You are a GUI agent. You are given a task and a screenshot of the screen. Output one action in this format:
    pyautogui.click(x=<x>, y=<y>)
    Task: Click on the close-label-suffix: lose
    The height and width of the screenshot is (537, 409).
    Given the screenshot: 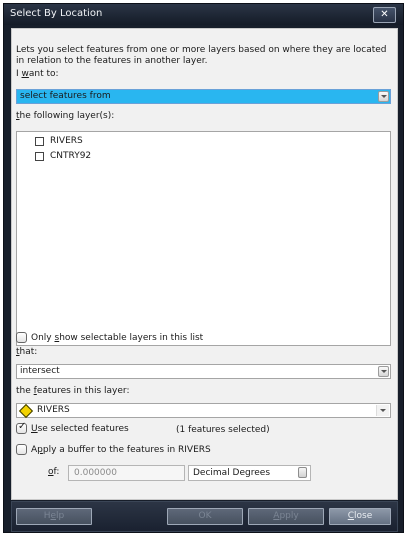 What is the action you would take?
    pyautogui.click(x=363, y=516)
    